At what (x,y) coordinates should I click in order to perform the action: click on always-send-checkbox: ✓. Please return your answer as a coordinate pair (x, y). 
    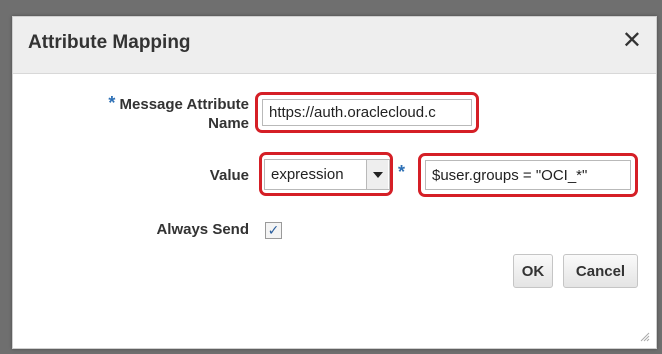
    Looking at the image, I should click on (273, 230).